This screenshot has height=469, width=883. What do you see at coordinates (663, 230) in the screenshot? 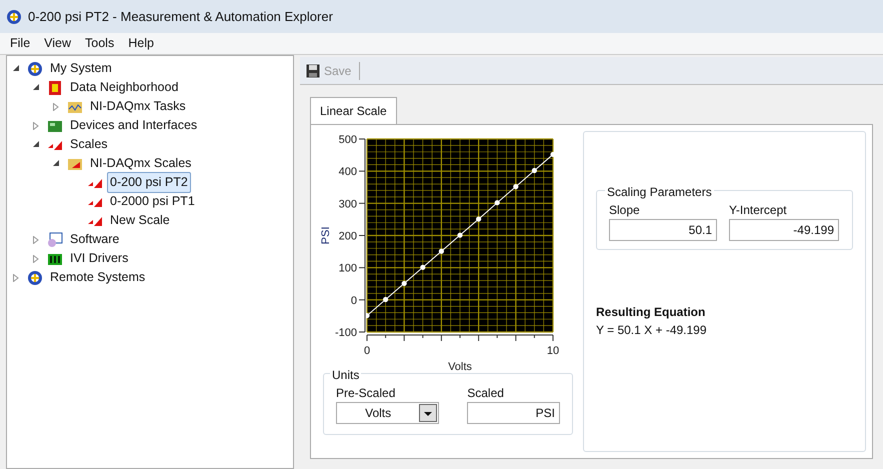
I see `slope-field: 50.1` at bounding box center [663, 230].